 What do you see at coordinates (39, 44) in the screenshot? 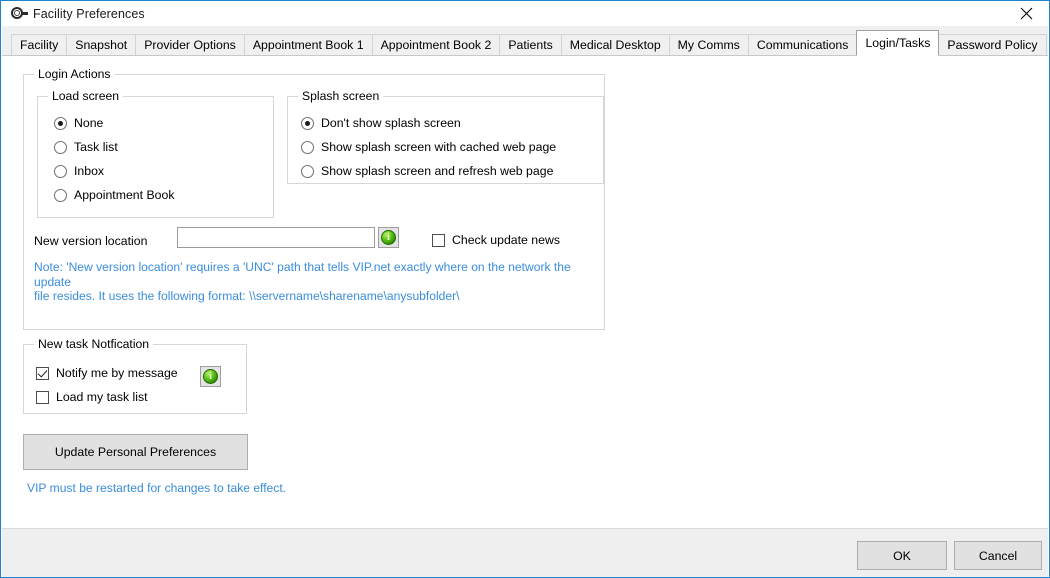
I see `tab-facility: Facility` at bounding box center [39, 44].